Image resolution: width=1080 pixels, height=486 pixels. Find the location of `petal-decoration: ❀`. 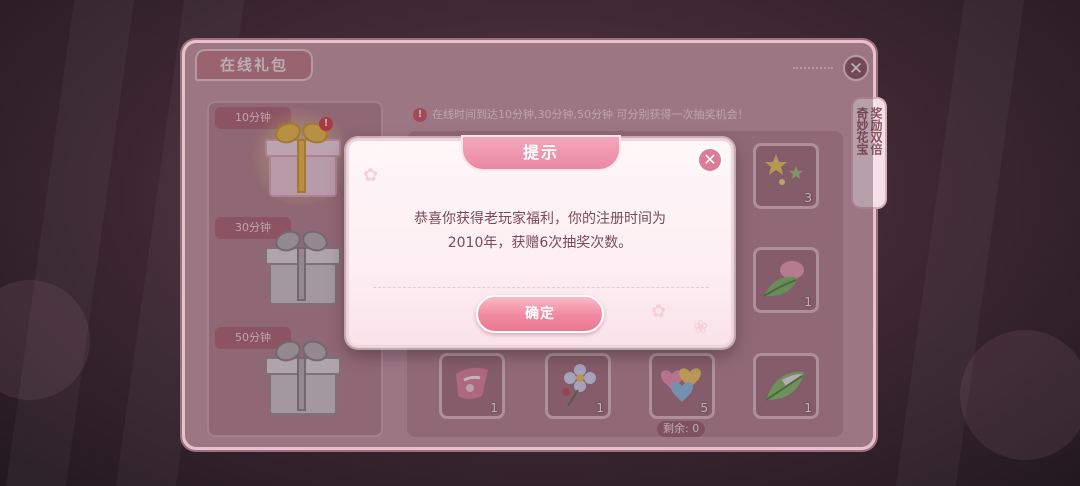

petal-decoration: ❀ is located at coordinates (701, 327).